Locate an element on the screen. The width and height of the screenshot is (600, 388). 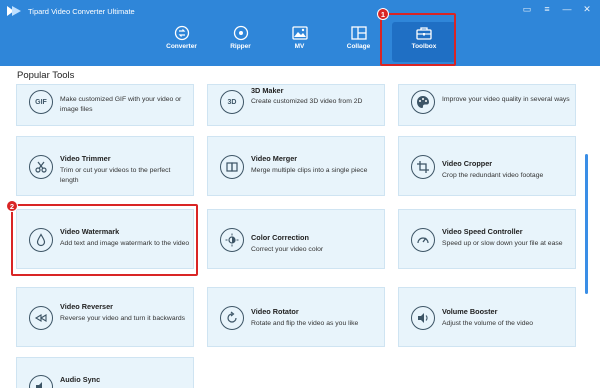
mv-icon is located at coordinates (299, 33).